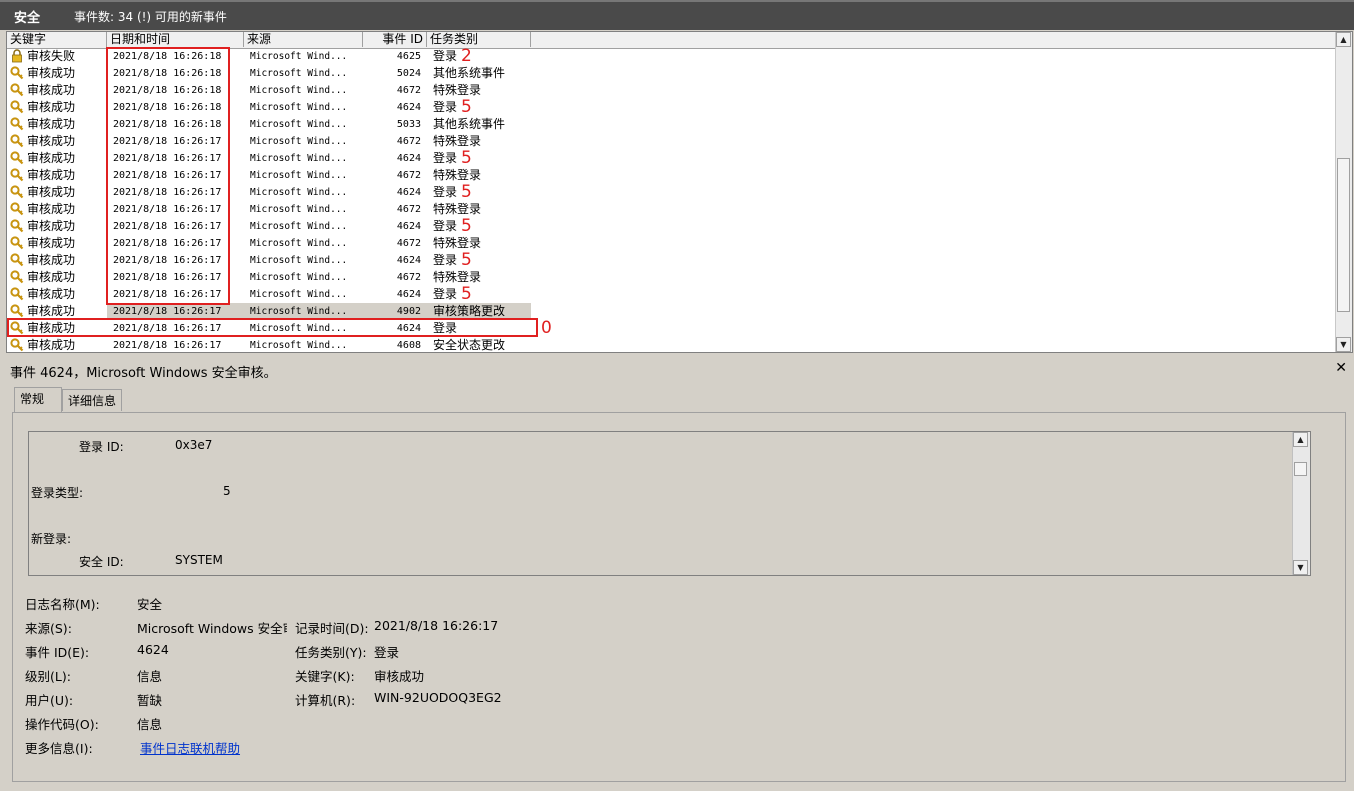  I want to click on column-keyword: 关键字, so click(57, 39).